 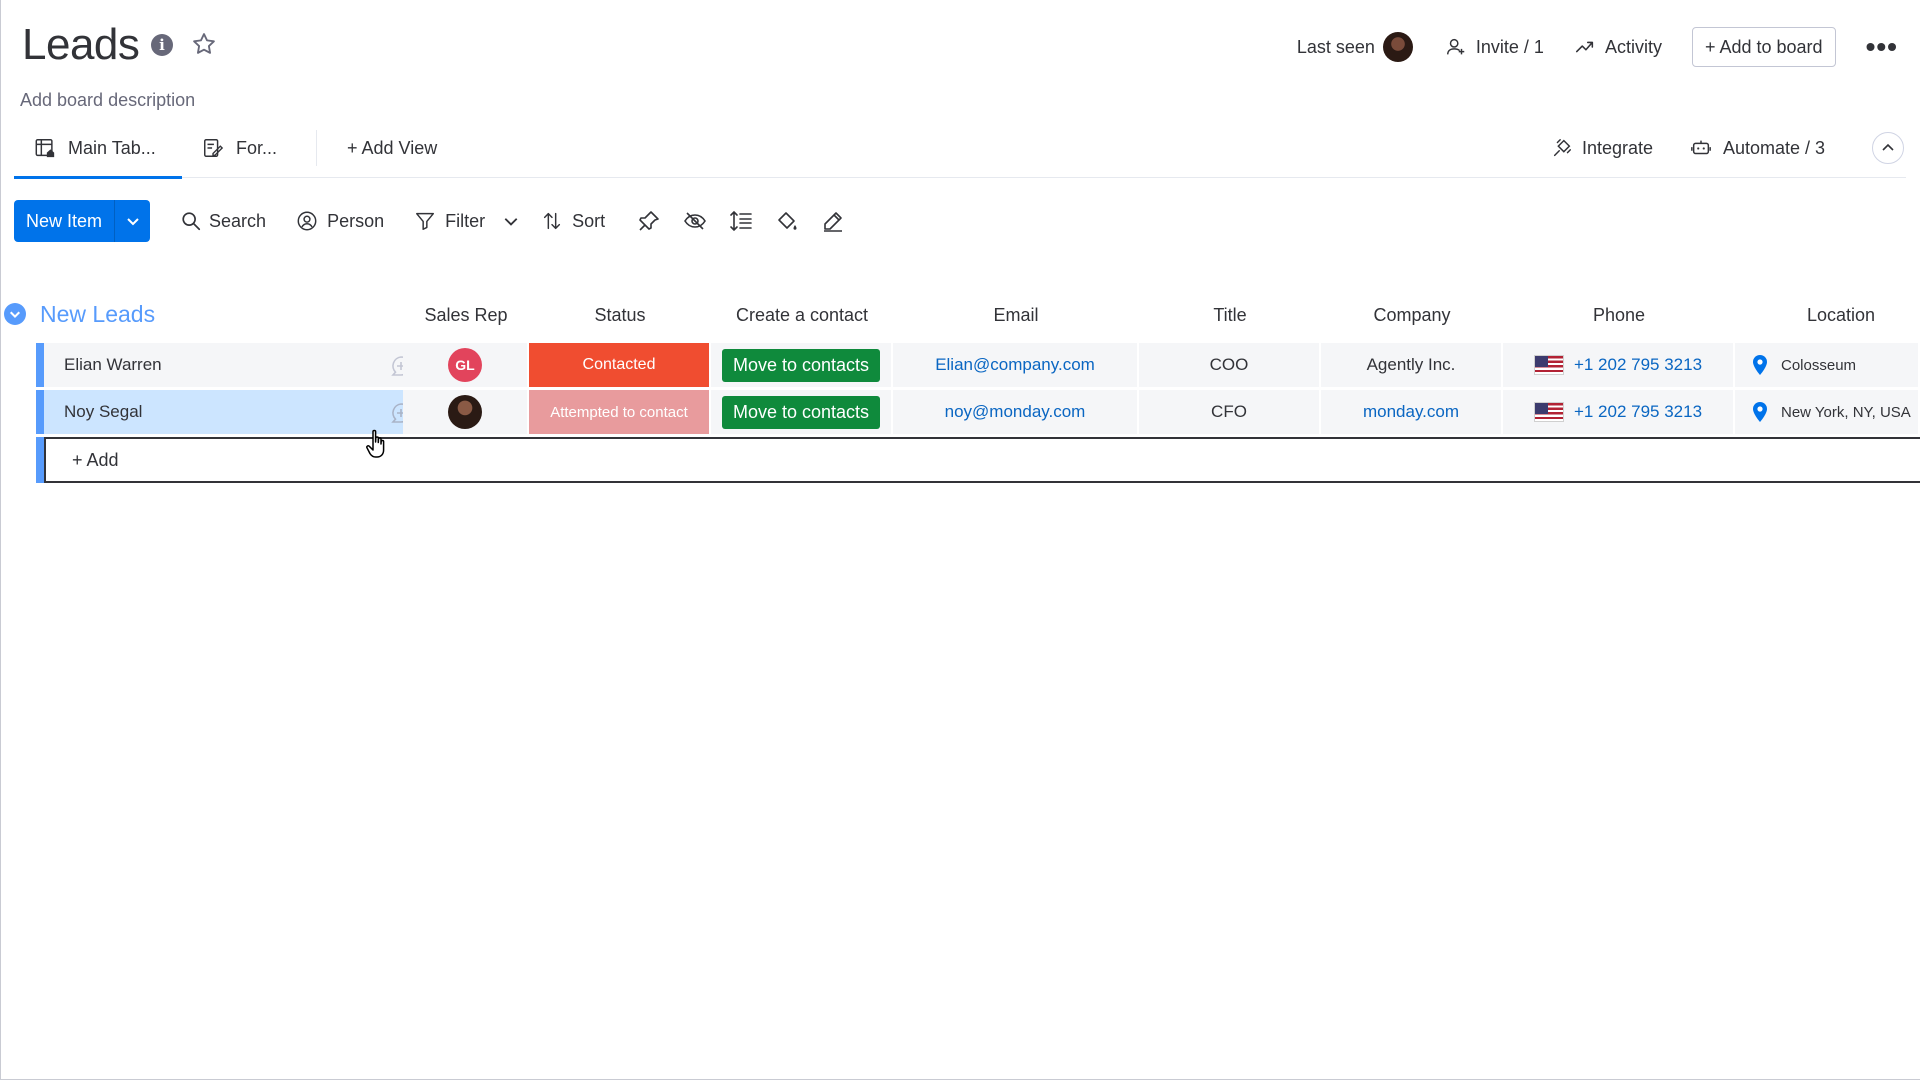 I want to click on new-item-dropdown, so click(x=132, y=221).